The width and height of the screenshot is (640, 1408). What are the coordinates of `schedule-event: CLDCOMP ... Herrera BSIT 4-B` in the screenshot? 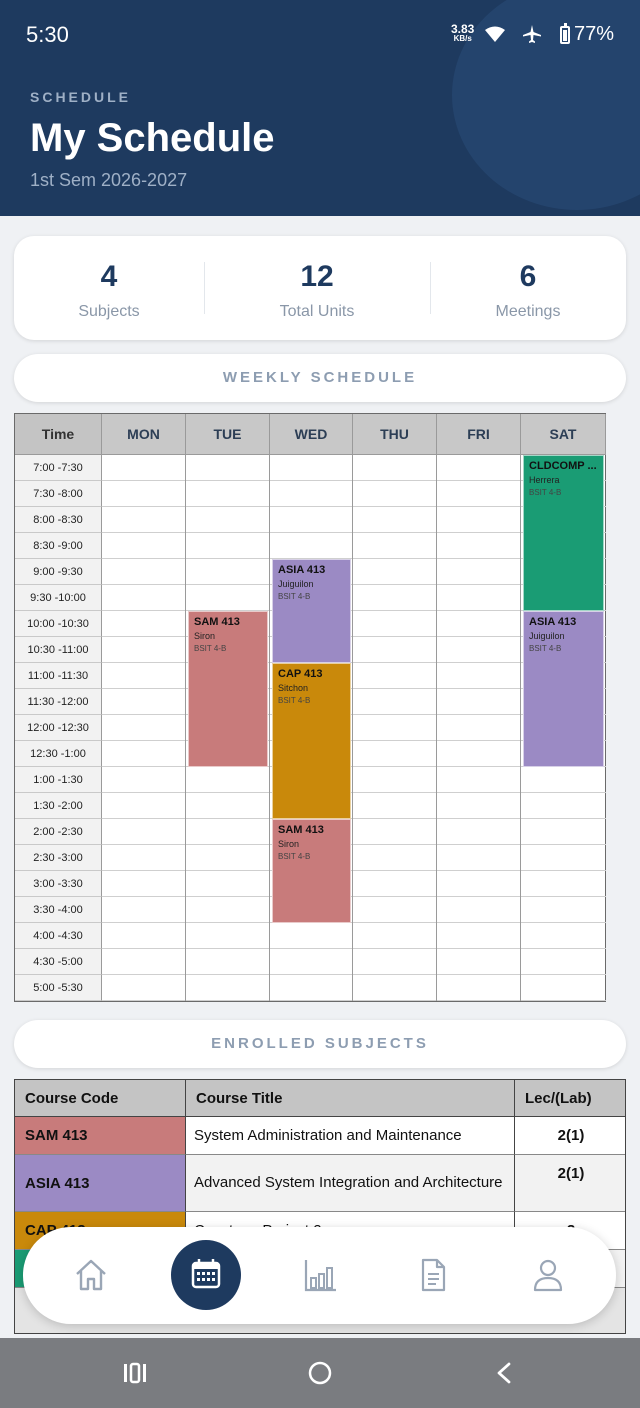 It's located at (563, 533).